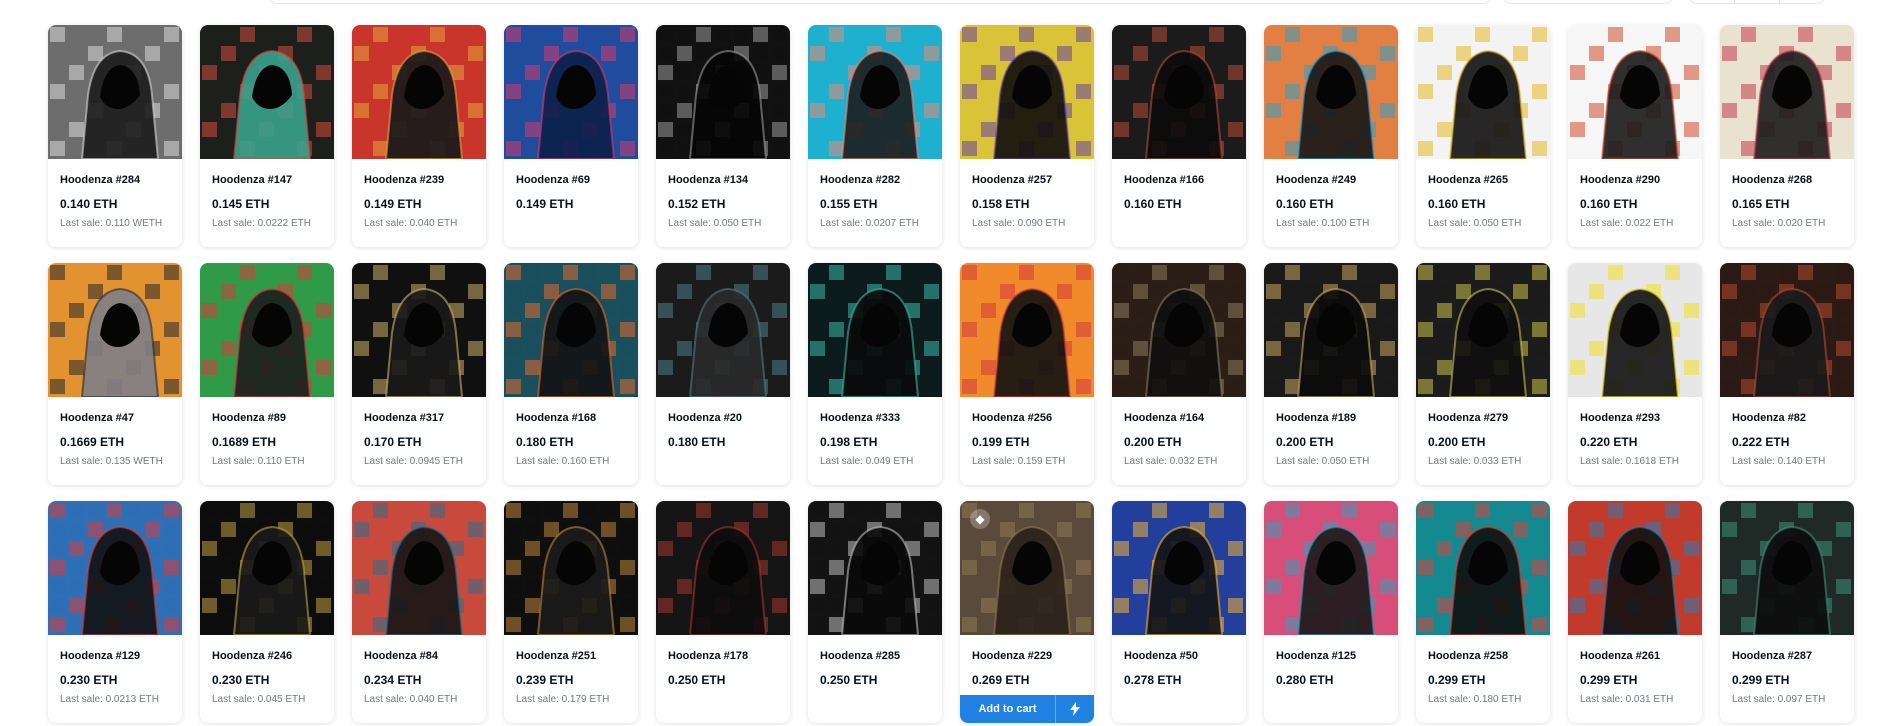  What do you see at coordinates (1475, 223) in the screenshot?
I see `last-sale: Last sale: 0.050 ETH` at bounding box center [1475, 223].